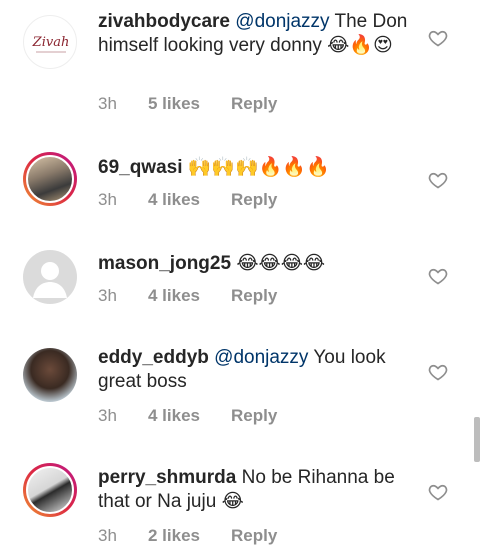 Image resolution: width=480 pixels, height=554 pixels. I want to click on svg-text: Zivah, so click(51, 42).